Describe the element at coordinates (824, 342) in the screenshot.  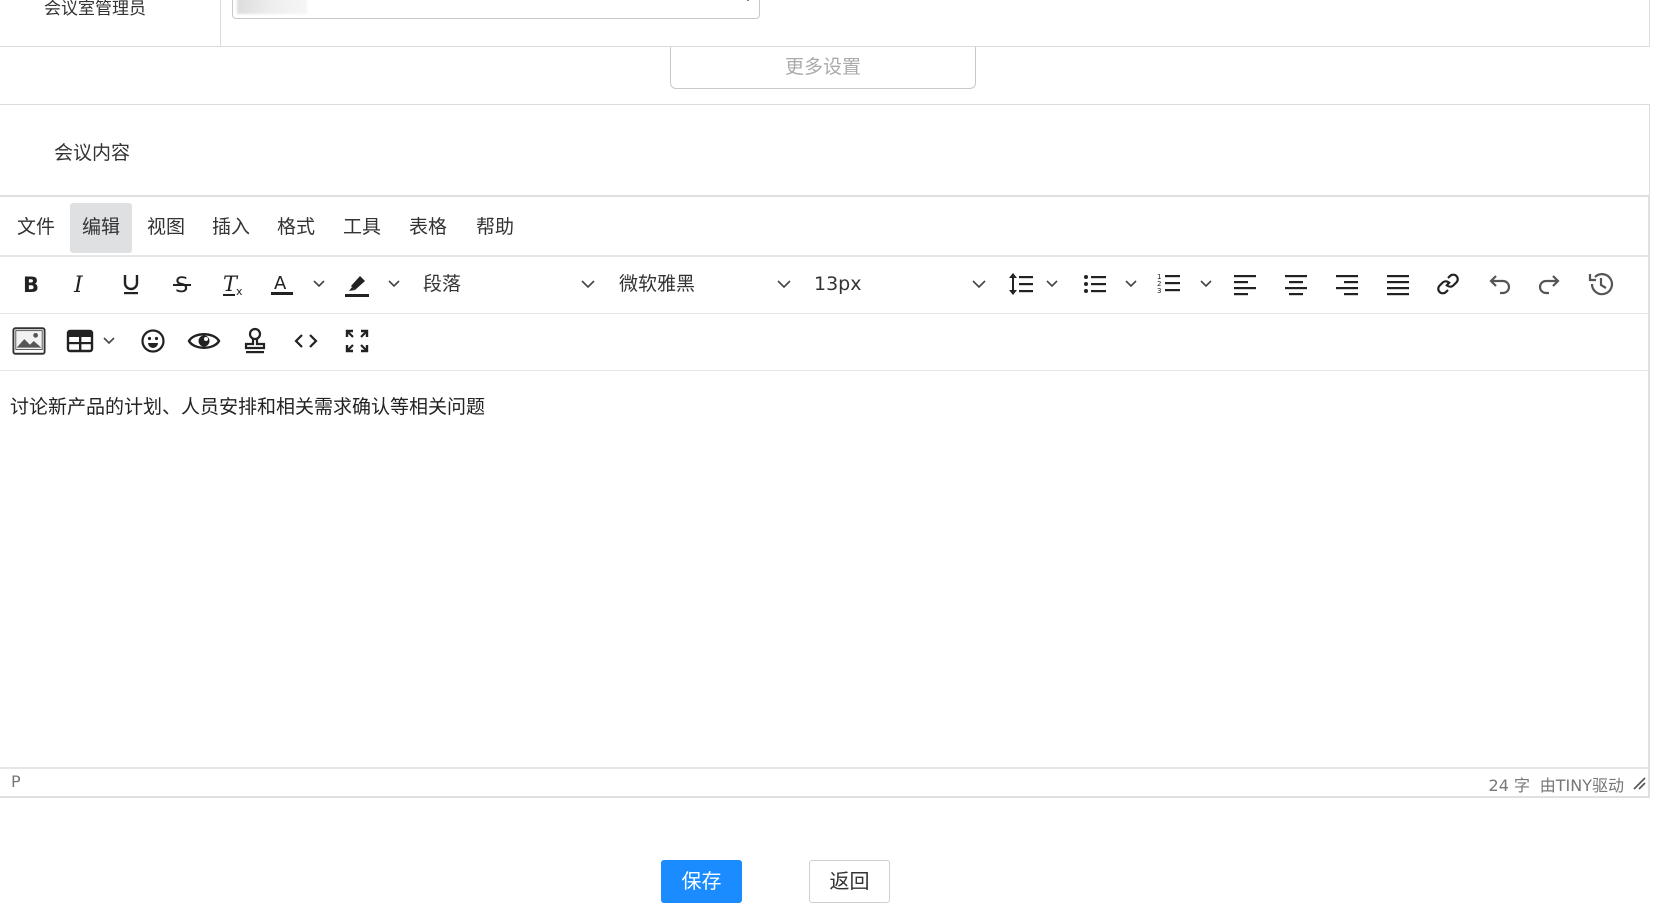
I see `editor-toolbar-row2` at that location.